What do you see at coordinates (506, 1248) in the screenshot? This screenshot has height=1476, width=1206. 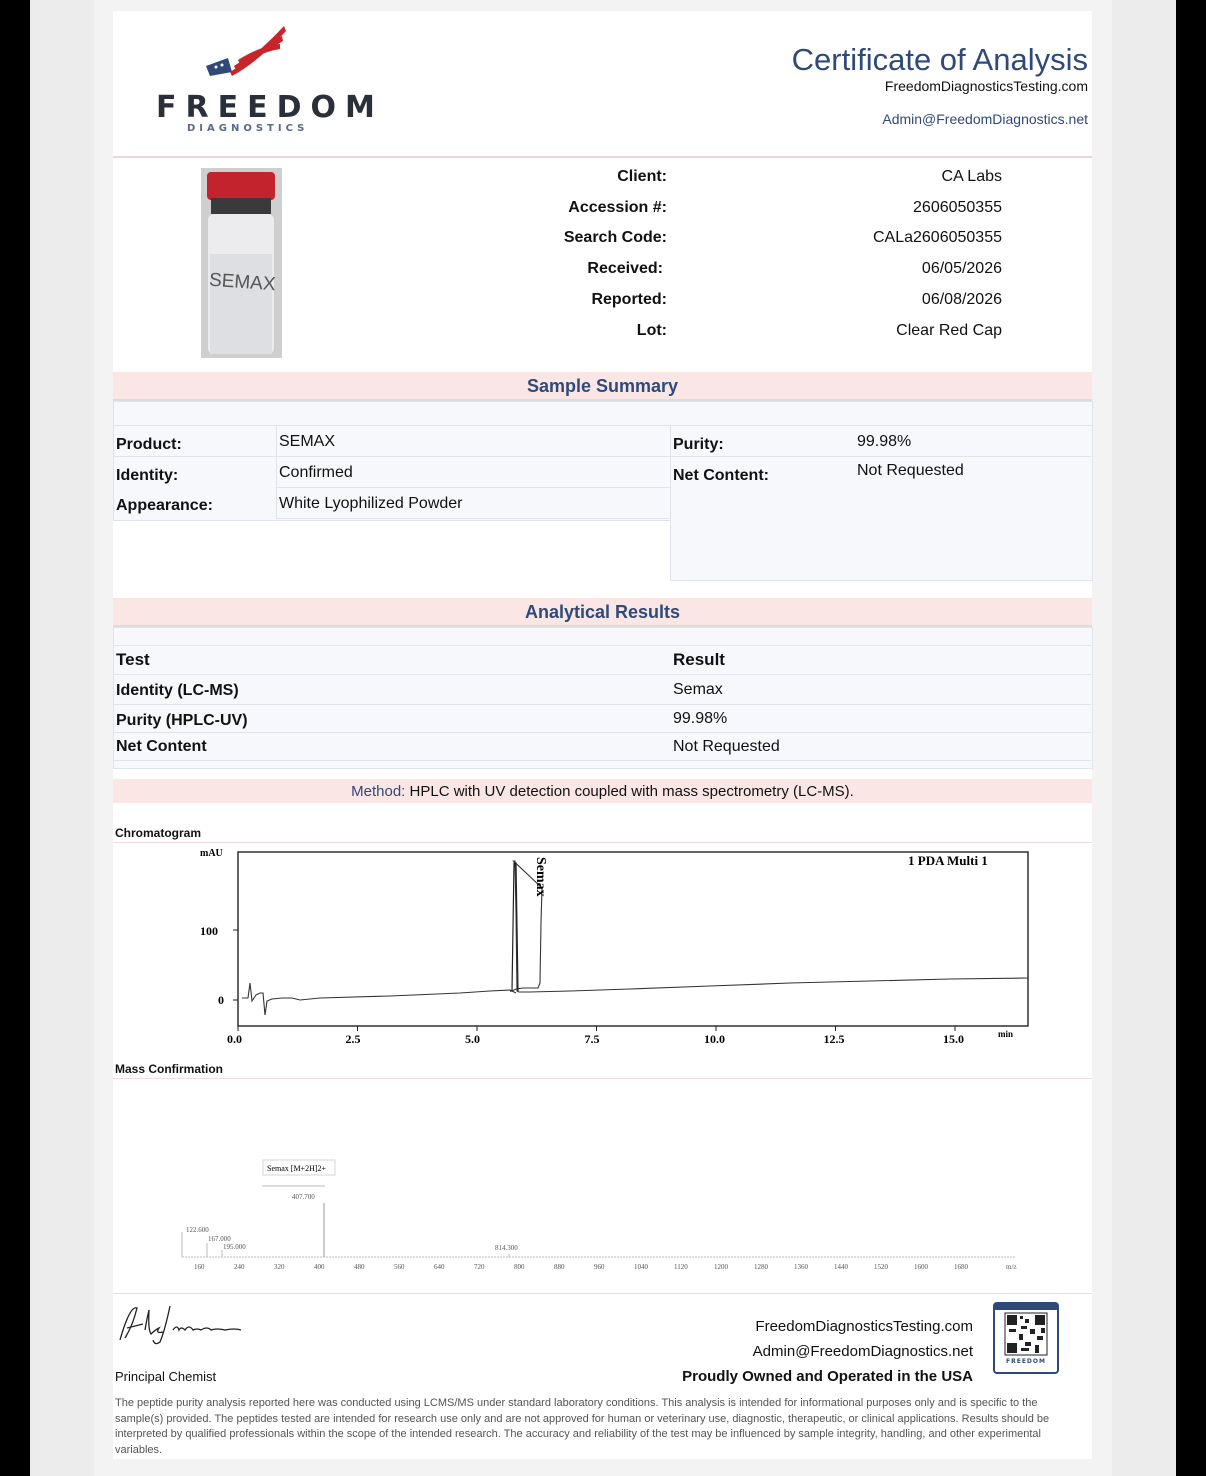 I see `mass-peak-label: 814.300` at bounding box center [506, 1248].